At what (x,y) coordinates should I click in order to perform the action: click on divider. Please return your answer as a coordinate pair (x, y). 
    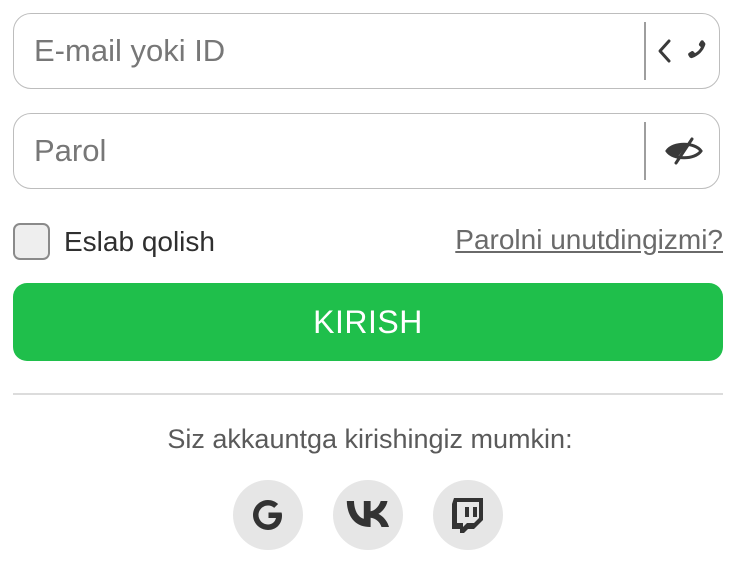
    Looking at the image, I should click on (368, 394).